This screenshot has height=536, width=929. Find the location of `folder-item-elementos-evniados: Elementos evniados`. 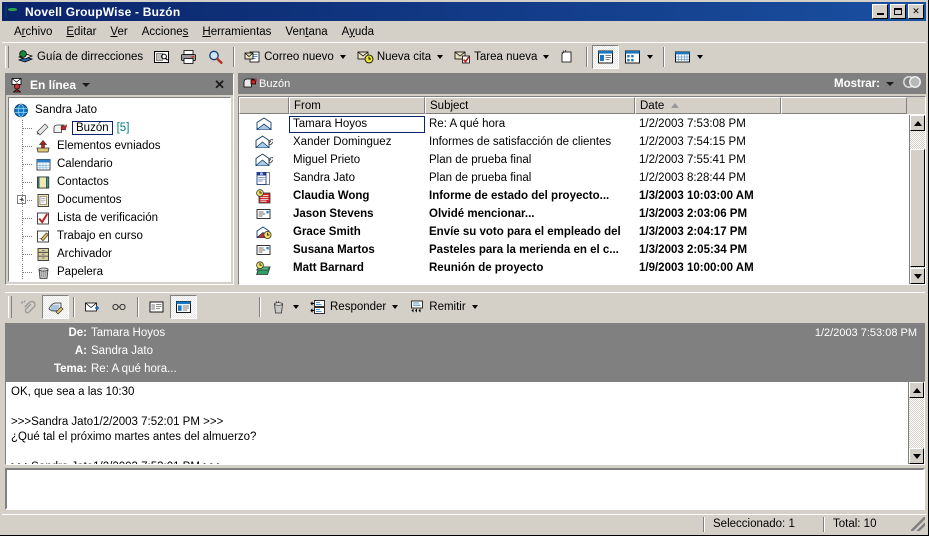

folder-item-elementos-evniados: Elementos evniados is located at coordinates (119, 146).